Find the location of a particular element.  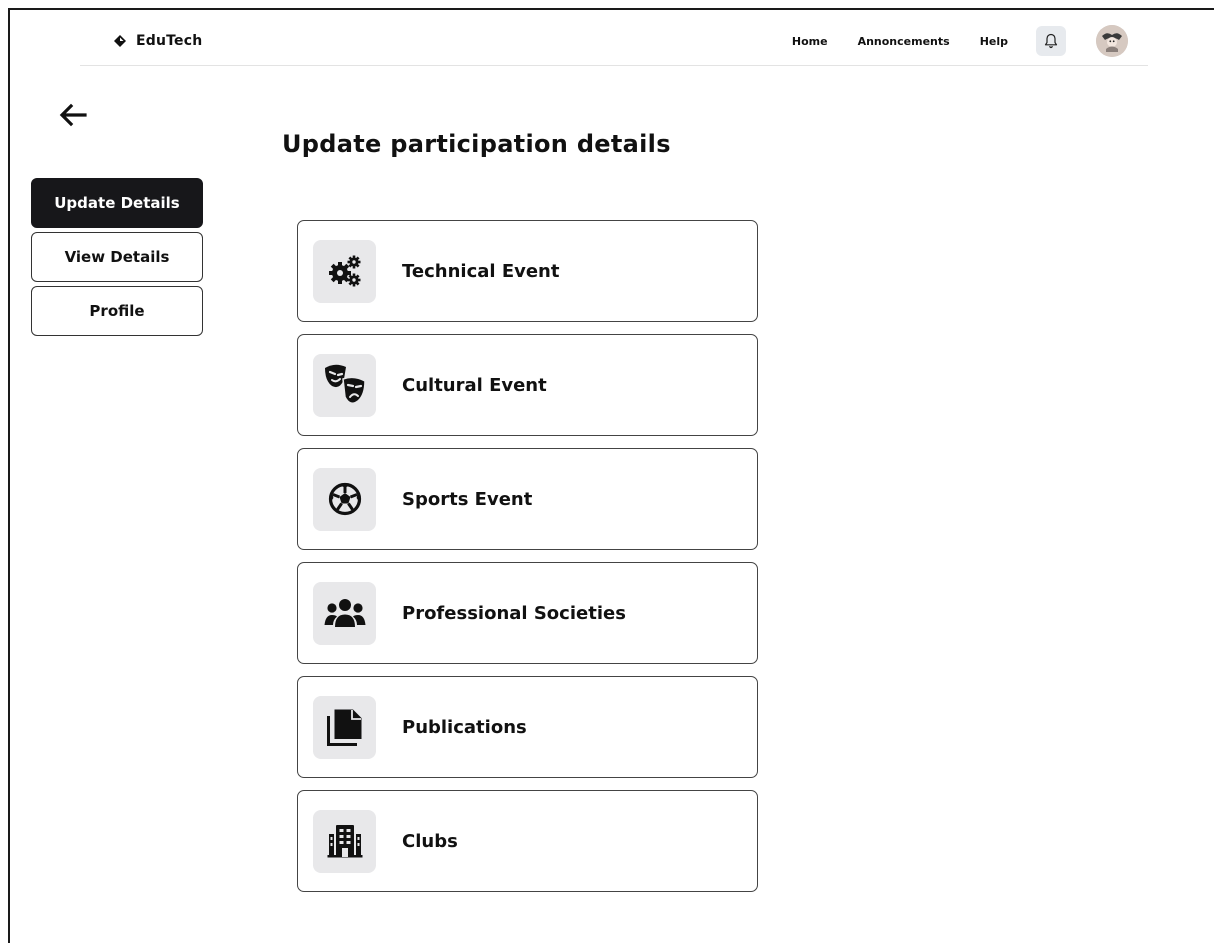

sports-event-card: Sports Event is located at coordinates (527, 499).